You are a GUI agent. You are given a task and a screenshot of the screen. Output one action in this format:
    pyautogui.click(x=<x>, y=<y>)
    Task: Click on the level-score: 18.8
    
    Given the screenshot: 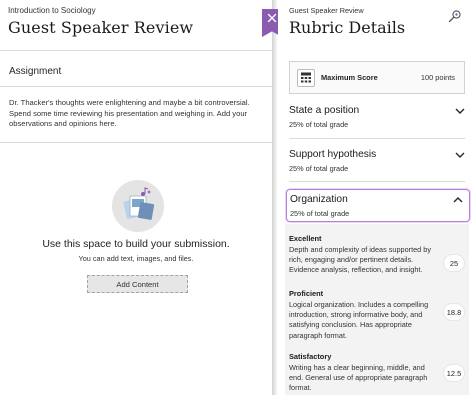 What is the action you would take?
    pyautogui.click(x=454, y=312)
    